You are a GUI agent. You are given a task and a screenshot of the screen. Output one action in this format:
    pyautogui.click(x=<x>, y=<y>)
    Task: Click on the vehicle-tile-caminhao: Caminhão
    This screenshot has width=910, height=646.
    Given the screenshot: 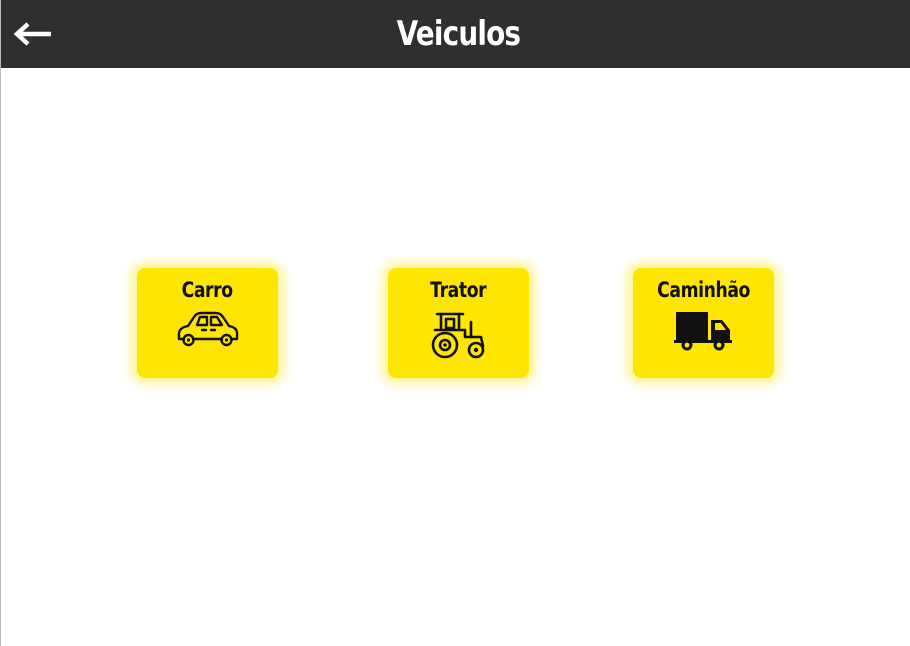 What is the action you would take?
    pyautogui.click(x=703, y=323)
    